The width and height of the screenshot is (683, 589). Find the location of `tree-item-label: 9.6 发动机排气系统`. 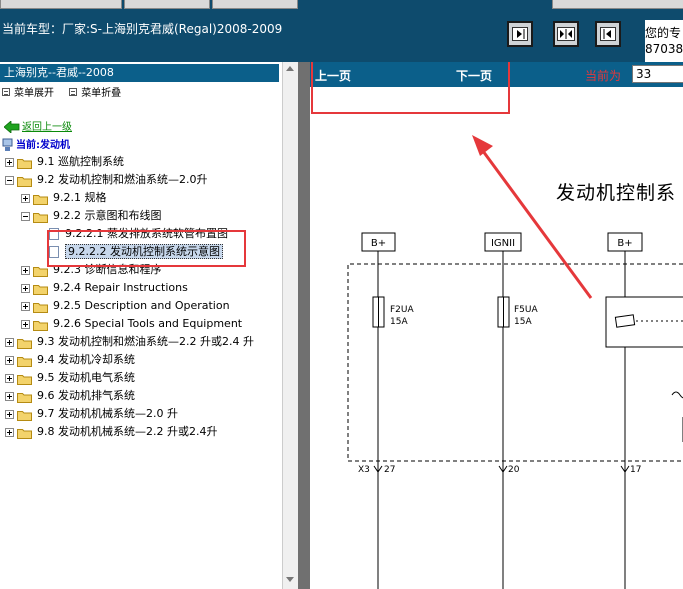

tree-item-label: 9.6 发动机排气系统 is located at coordinates (86, 395).